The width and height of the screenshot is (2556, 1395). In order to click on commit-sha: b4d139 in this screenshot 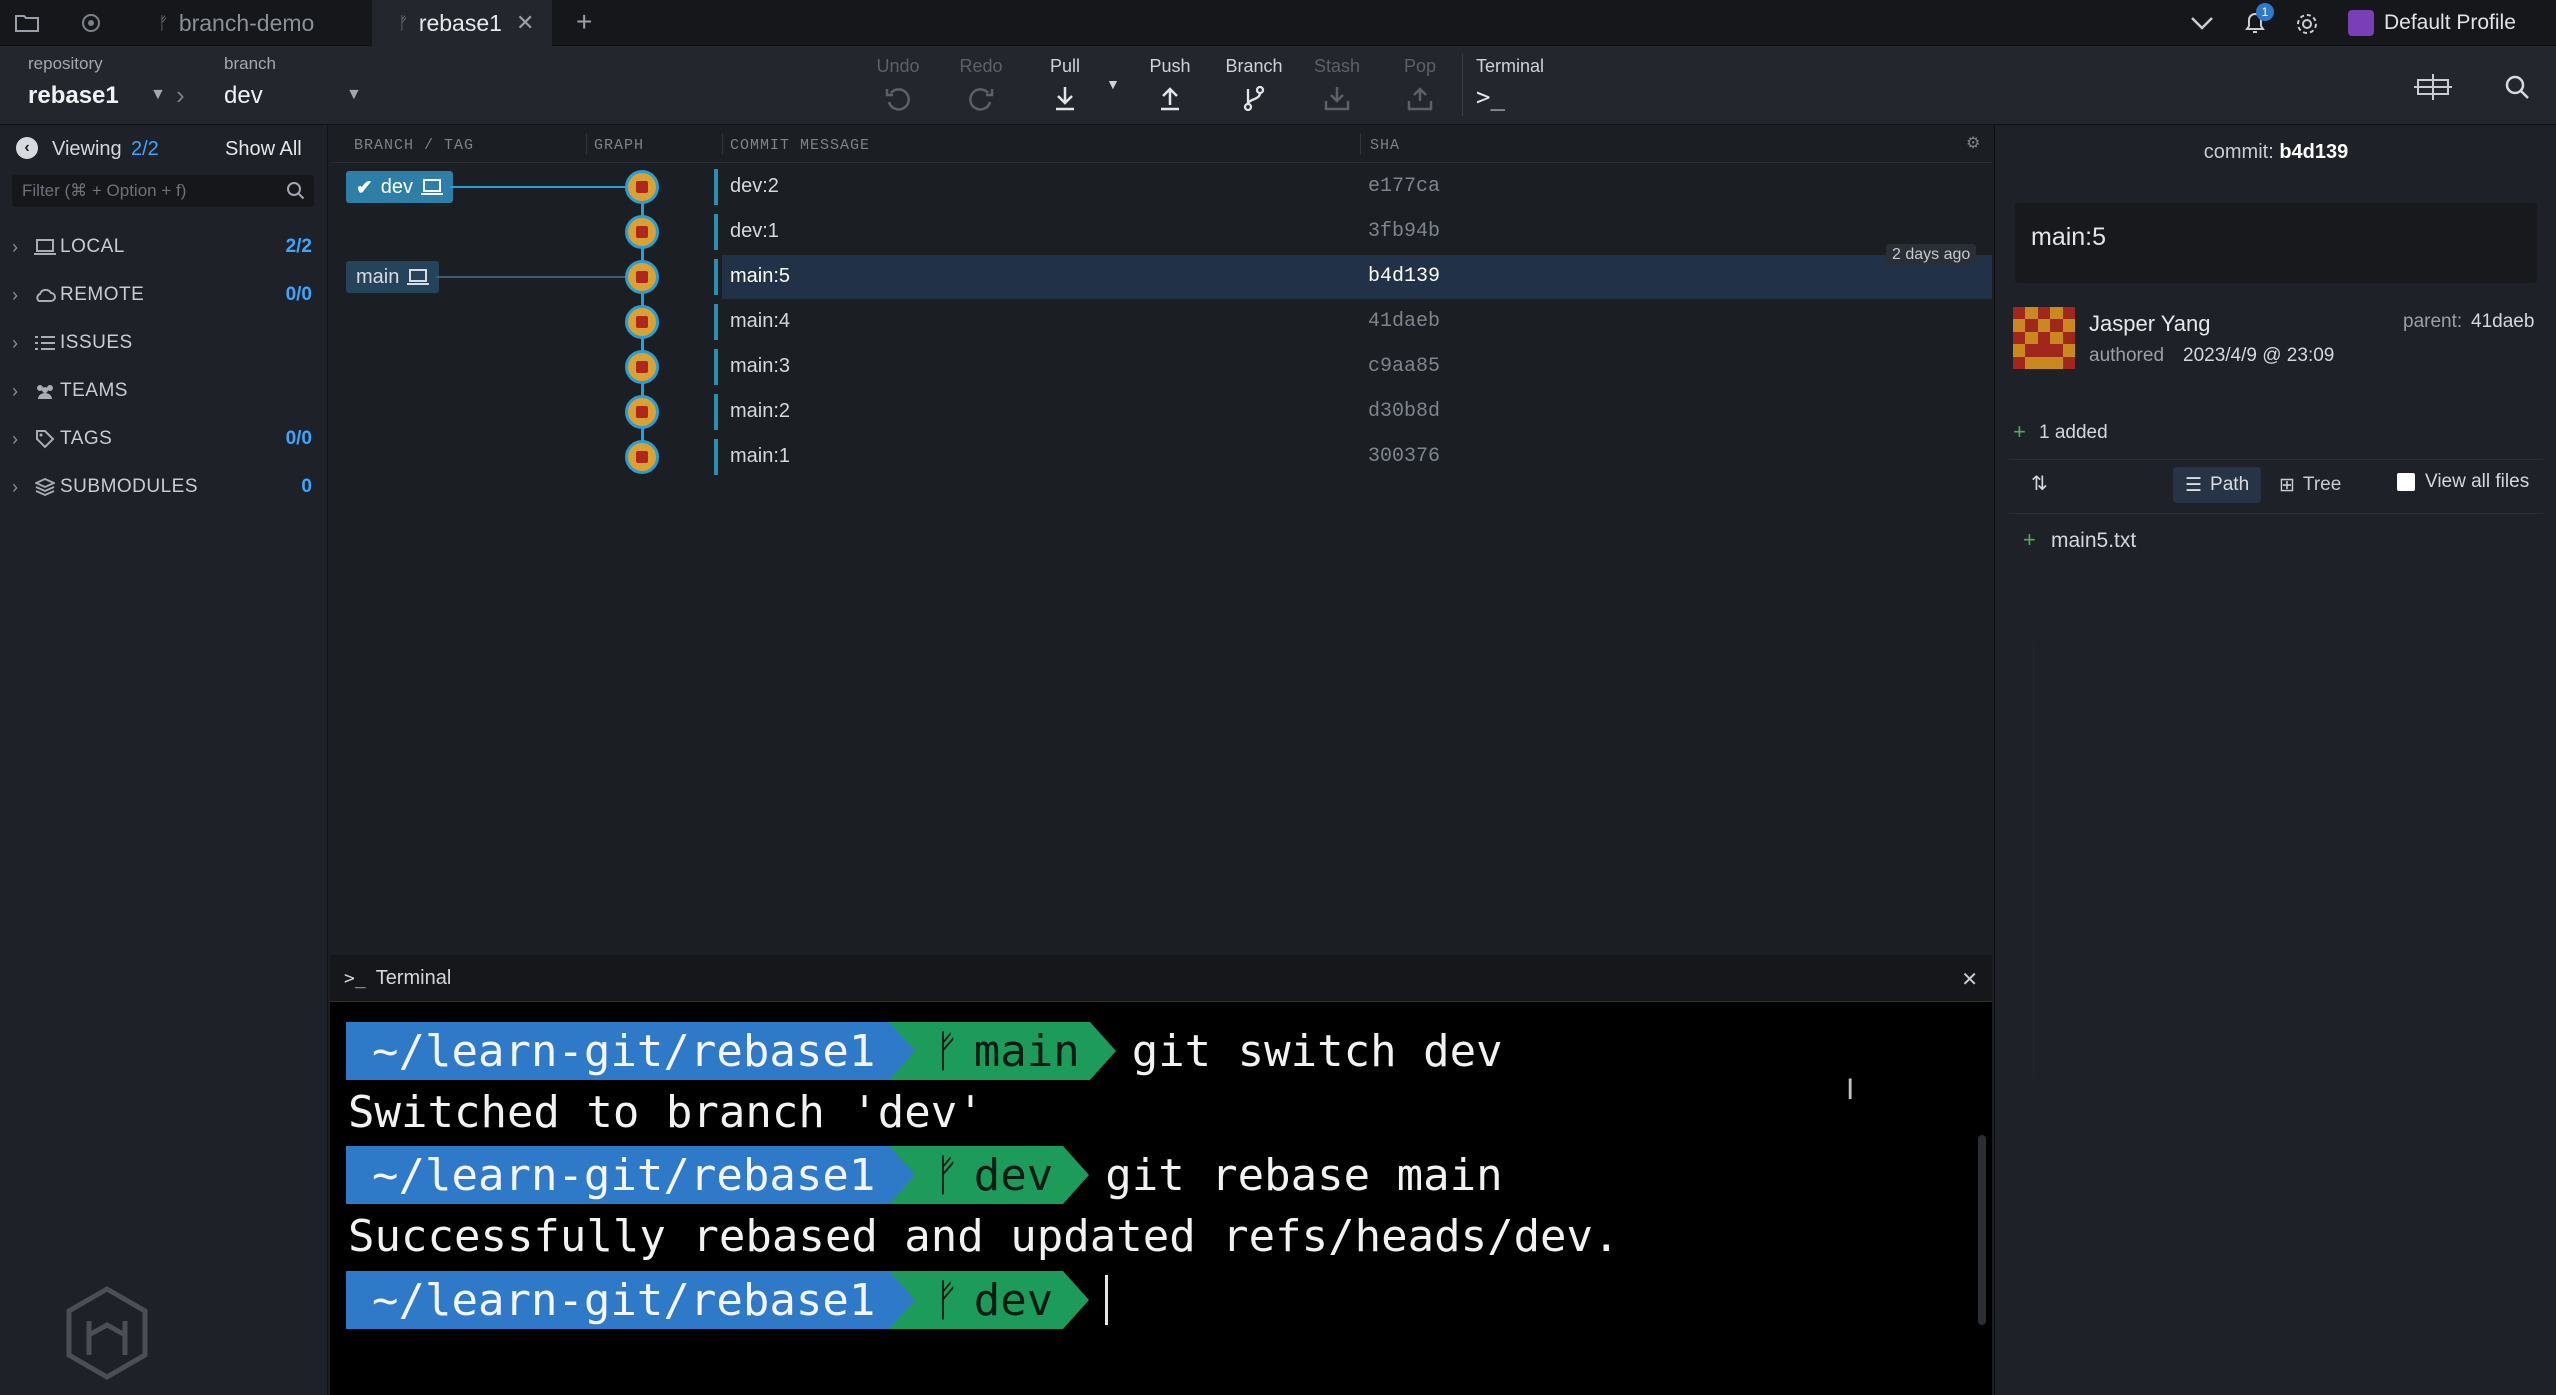, I will do `click(2313, 152)`.